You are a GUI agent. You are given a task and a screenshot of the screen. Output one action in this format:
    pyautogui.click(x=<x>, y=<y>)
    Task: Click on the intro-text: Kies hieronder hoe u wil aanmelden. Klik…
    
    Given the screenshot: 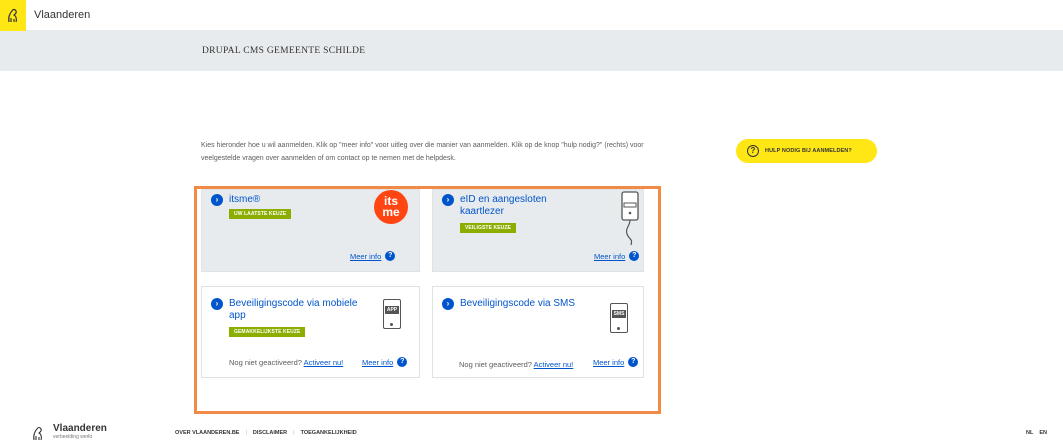 What is the action you would take?
    pyautogui.click(x=422, y=152)
    